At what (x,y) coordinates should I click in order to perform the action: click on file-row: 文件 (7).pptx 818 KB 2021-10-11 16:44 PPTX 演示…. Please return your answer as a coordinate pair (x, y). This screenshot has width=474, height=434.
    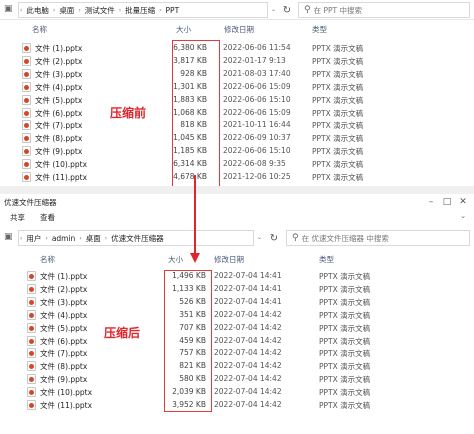
    Looking at the image, I should click on (237, 125).